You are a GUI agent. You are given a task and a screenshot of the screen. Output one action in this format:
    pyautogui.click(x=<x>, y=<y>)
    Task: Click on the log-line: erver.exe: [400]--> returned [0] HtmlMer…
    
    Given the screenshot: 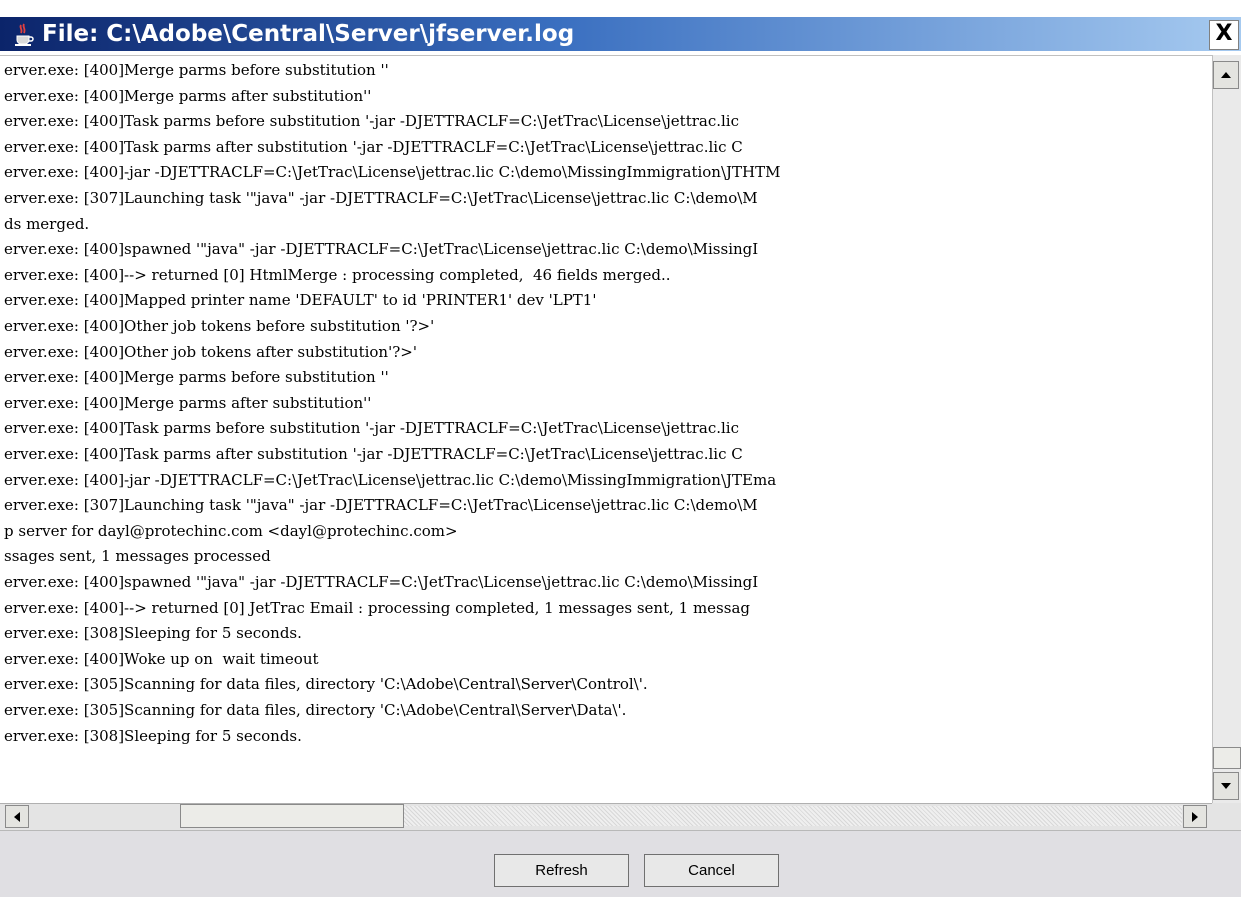 What is the action you would take?
    pyautogui.click(x=337, y=274)
    